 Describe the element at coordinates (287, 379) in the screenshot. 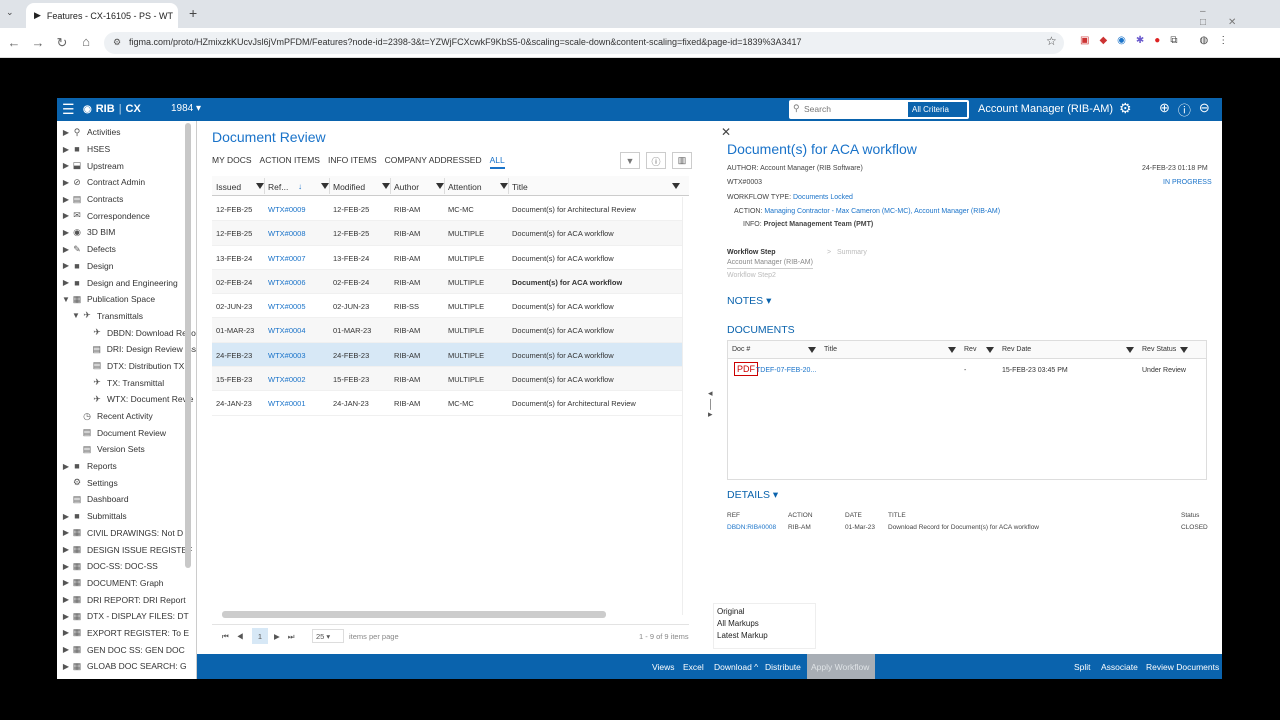

I see `table-cell: WTX#0002` at that location.